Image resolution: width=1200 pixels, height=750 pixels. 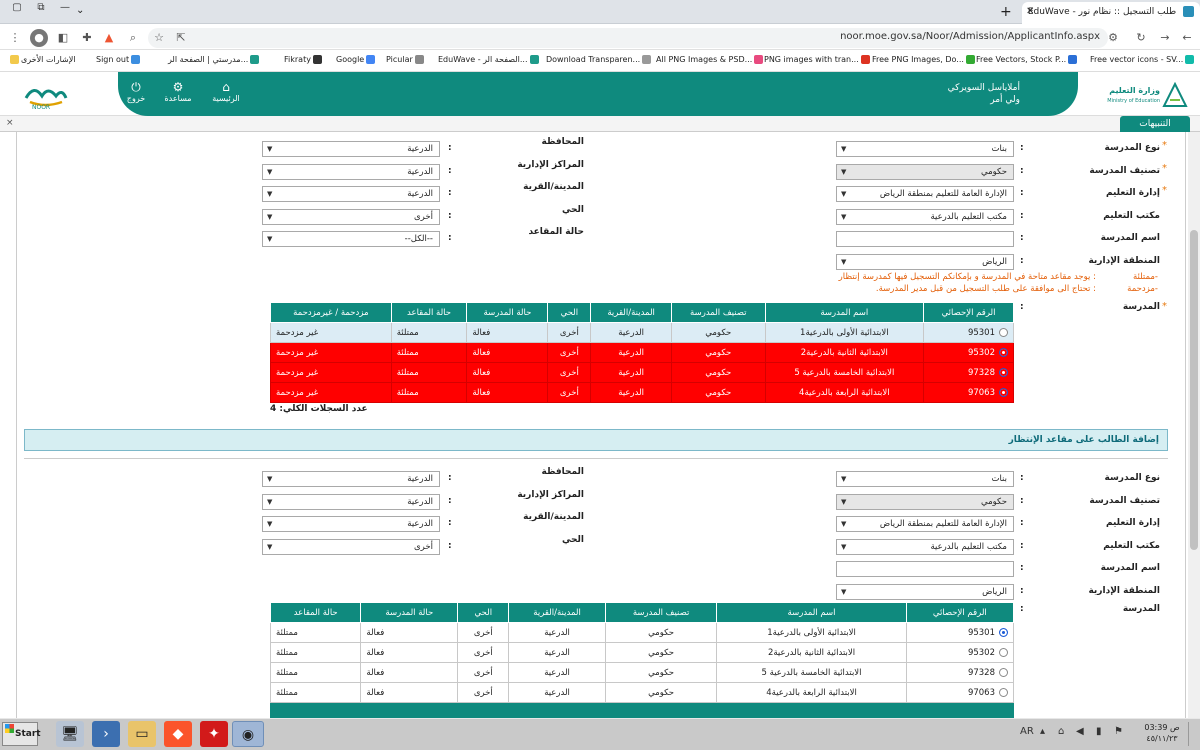 What do you see at coordinates (1030, 12) in the screenshot?
I see `close-tab-icon: ✕` at bounding box center [1030, 12].